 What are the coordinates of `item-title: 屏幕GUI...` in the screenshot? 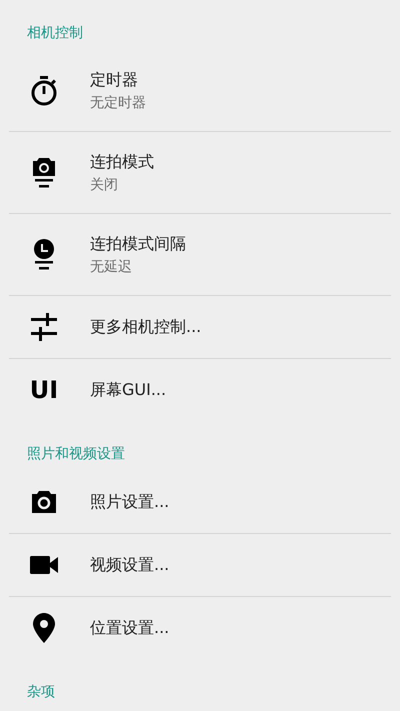 It's located at (128, 390).